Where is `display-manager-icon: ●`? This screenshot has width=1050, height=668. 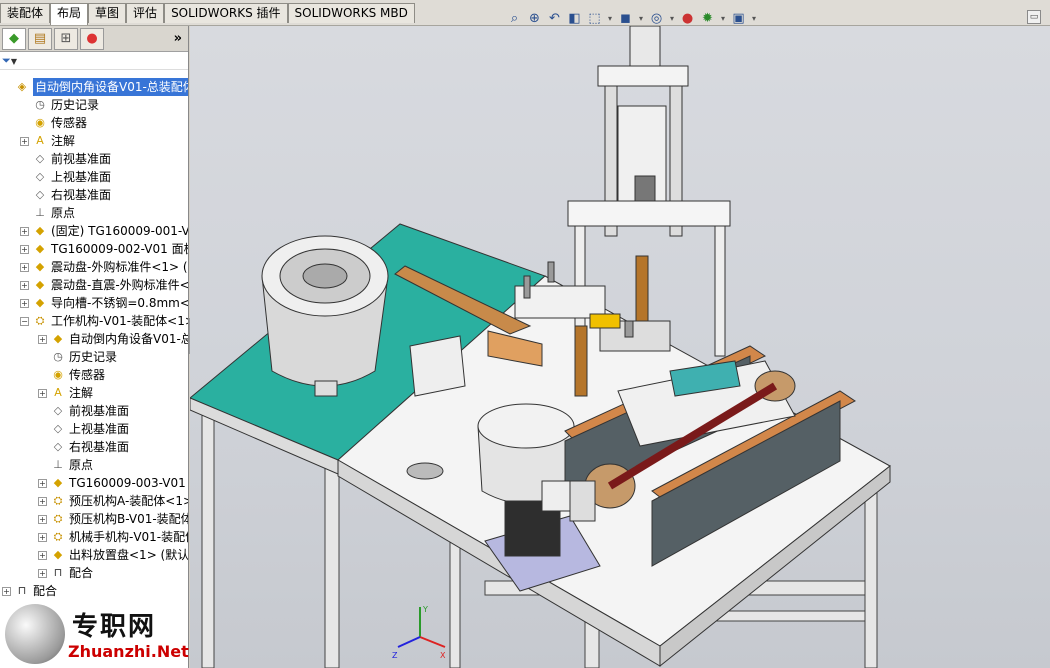
display-manager-icon: ● is located at coordinates (92, 38).